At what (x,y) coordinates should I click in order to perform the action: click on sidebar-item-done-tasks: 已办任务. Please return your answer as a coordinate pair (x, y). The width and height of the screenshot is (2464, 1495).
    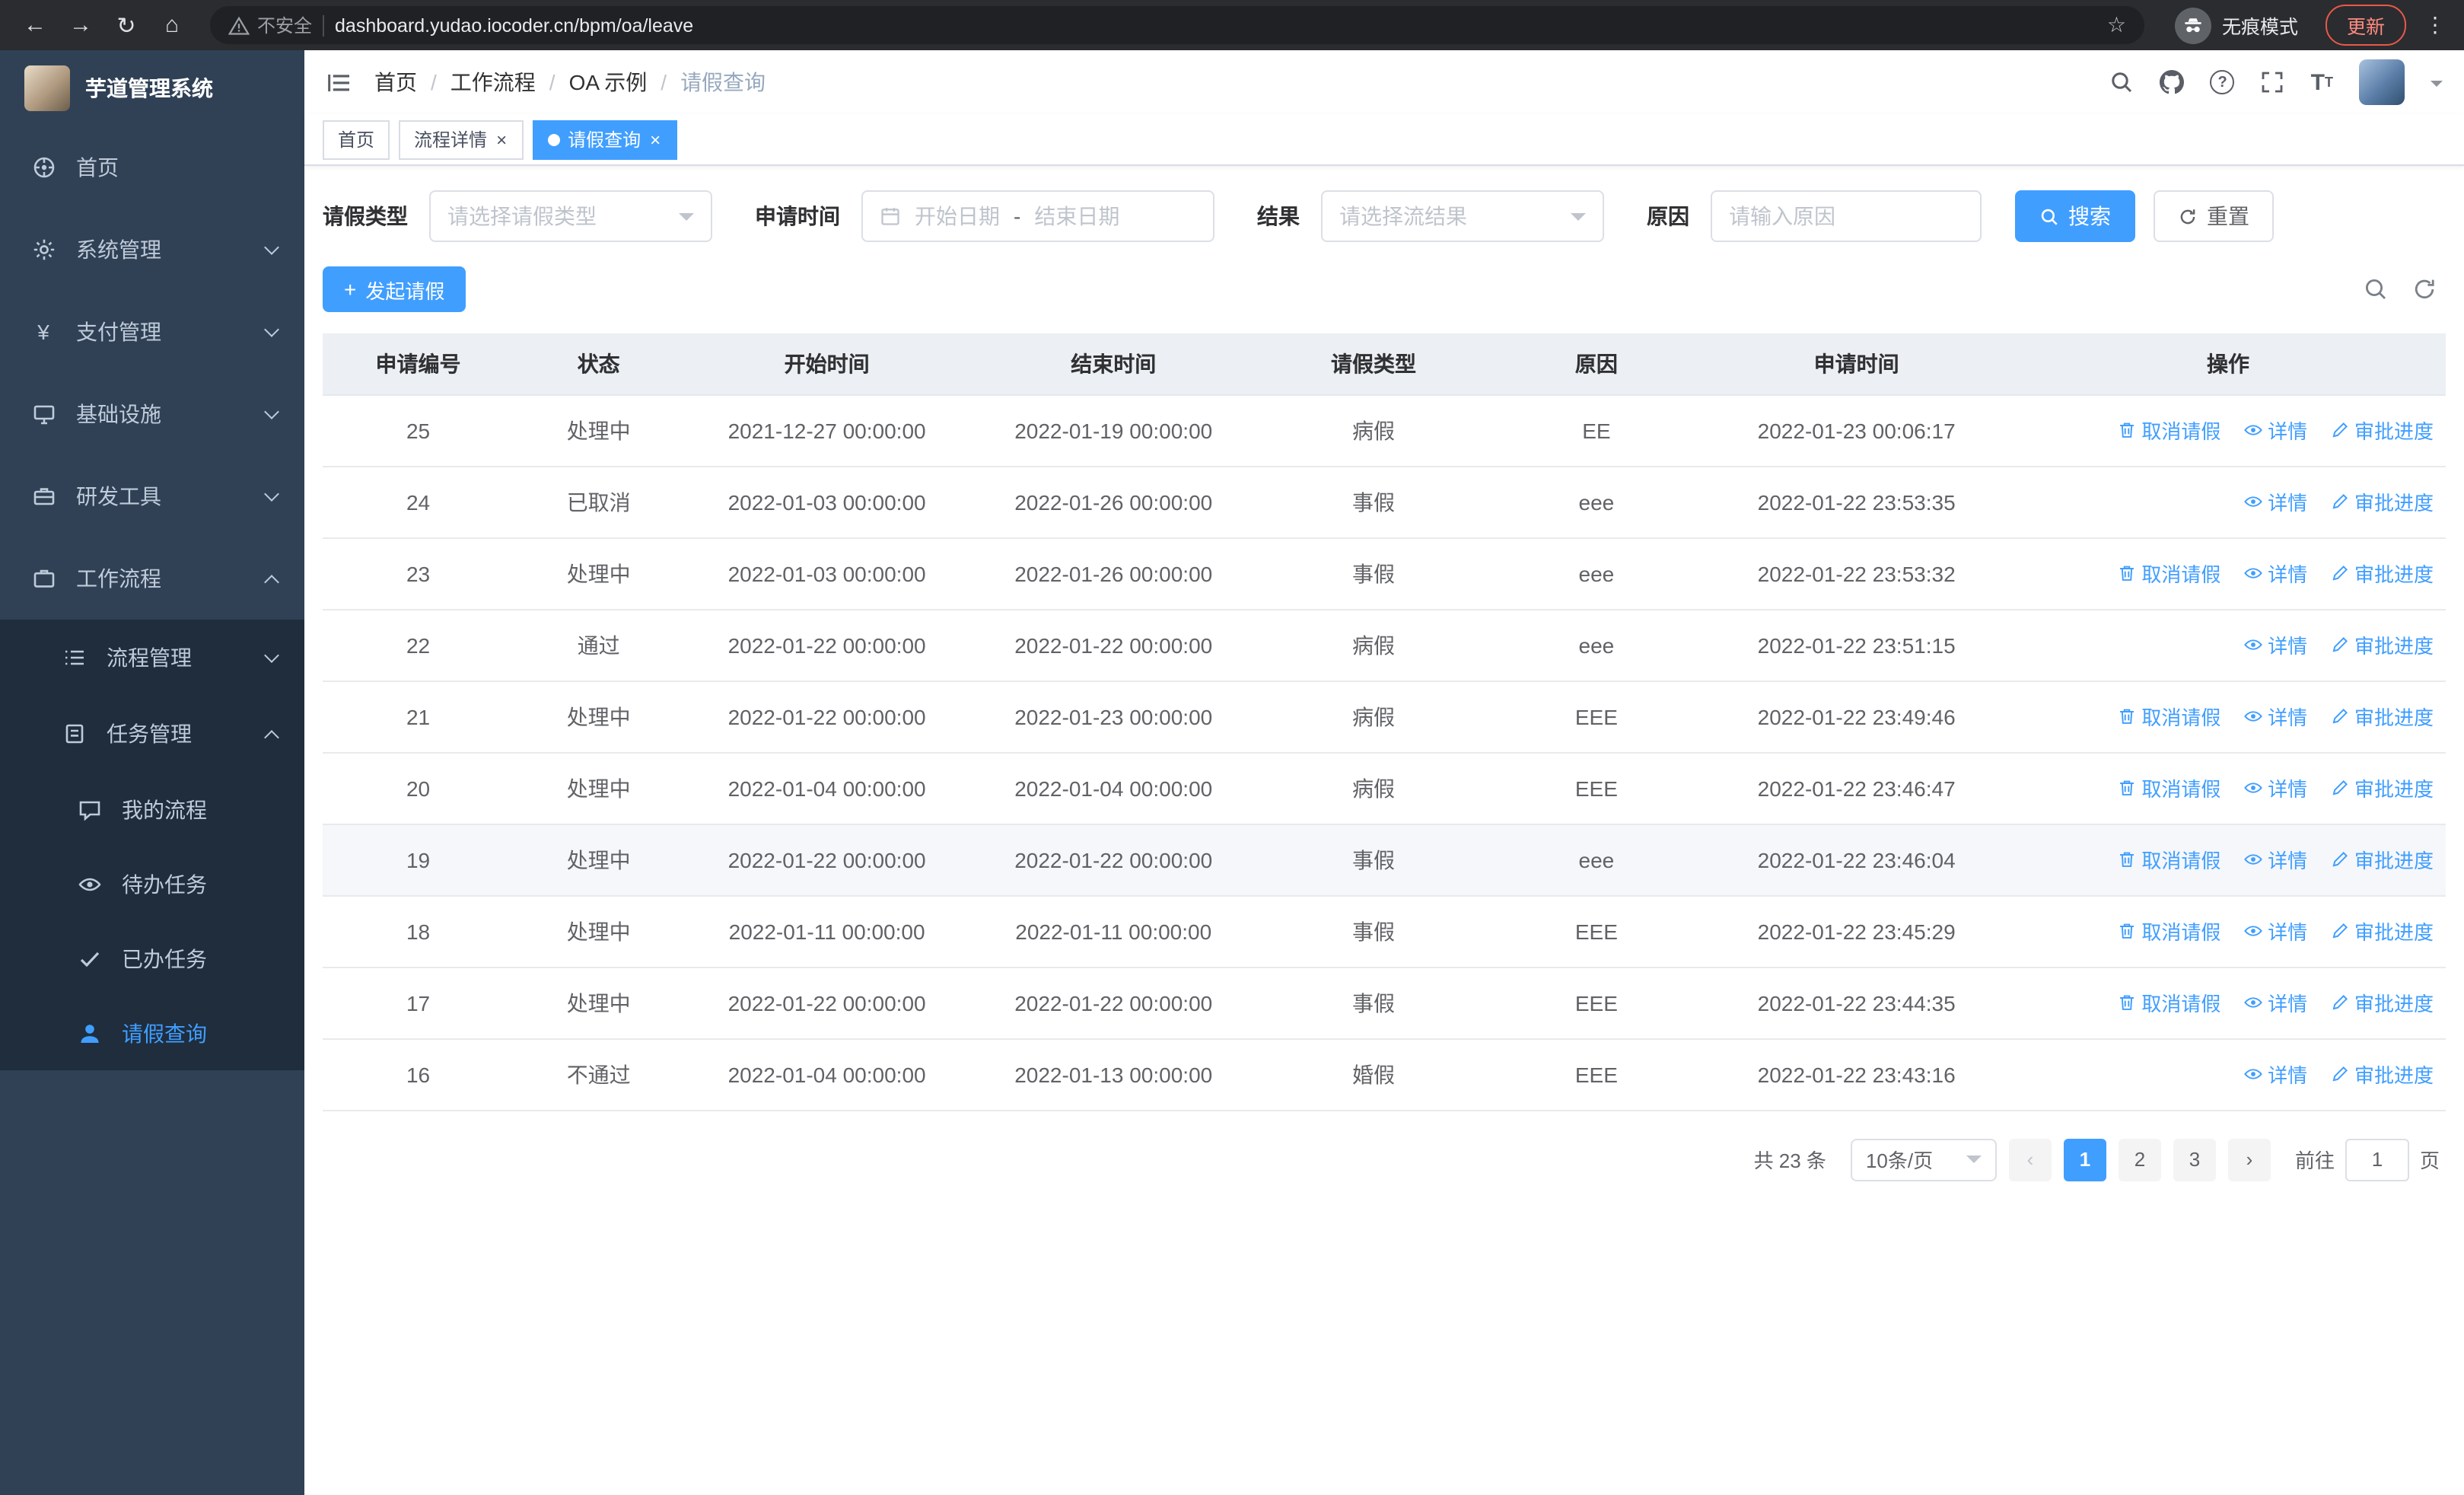
    Looking at the image, I should click on (152, 958).